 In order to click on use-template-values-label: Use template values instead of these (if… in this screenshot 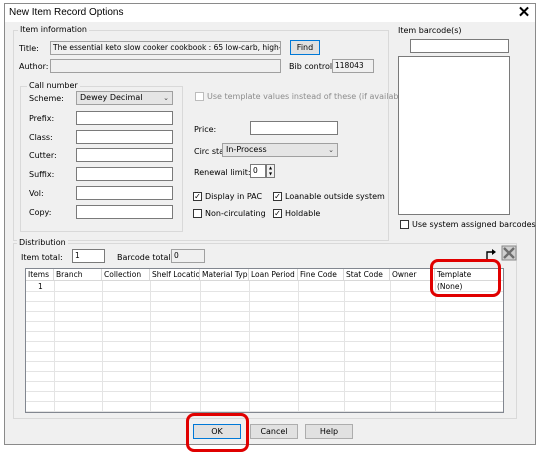, I will do `click(308, 96)`.